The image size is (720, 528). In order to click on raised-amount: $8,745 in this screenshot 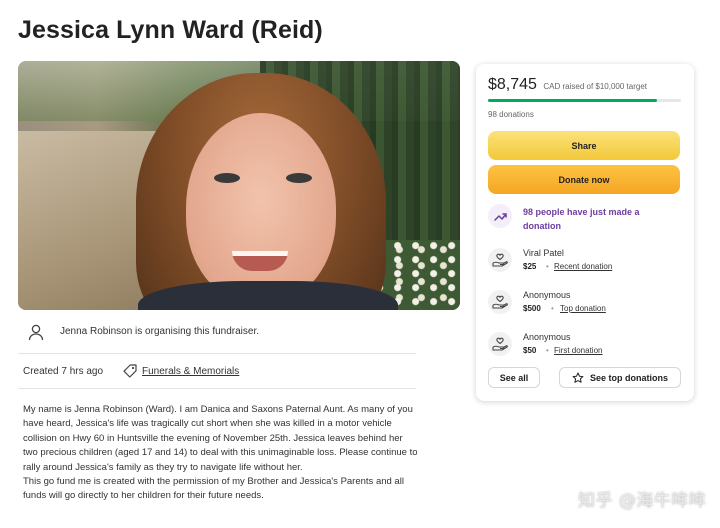, I will do `click(512, 84)`.